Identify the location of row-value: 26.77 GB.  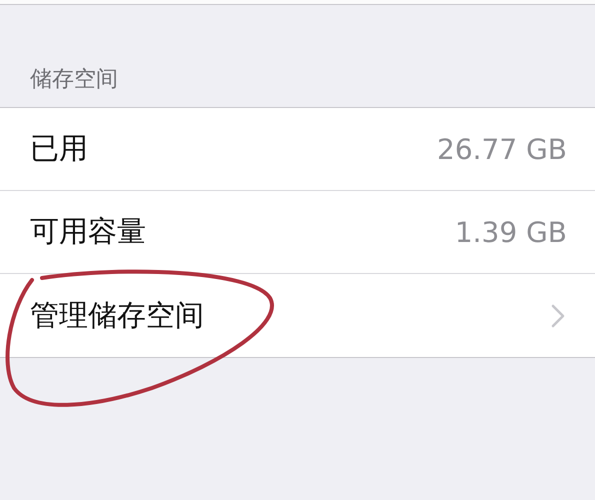
(502, 149).